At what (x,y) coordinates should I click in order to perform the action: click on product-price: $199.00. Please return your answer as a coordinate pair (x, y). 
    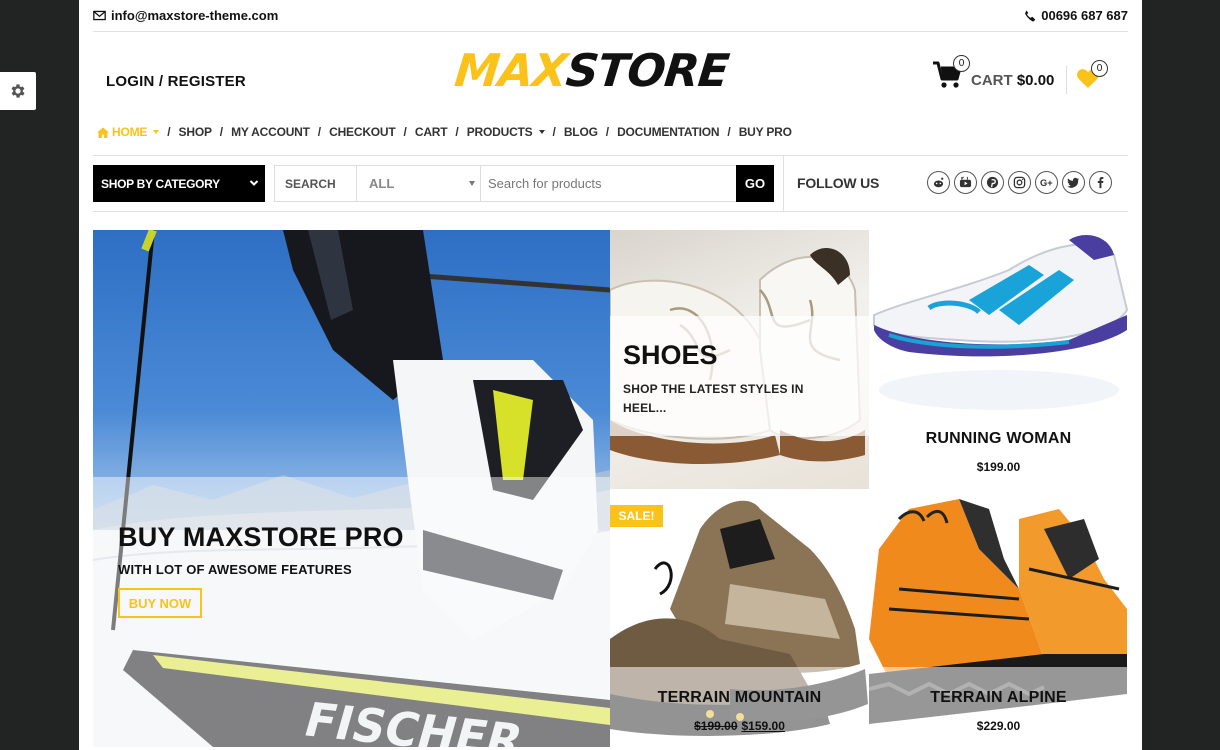
    Looking at the image, I should click on (998, 467).